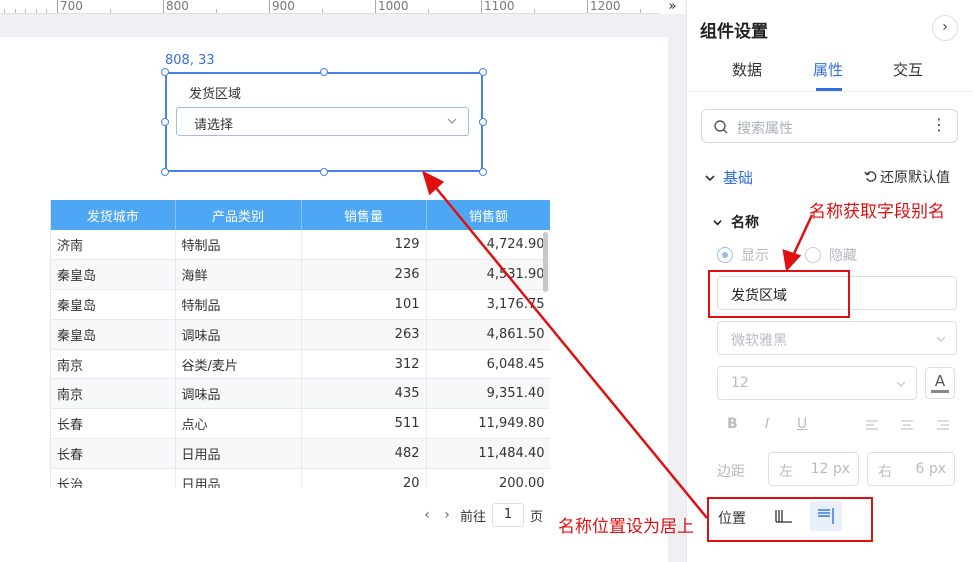 The image size is (973, 562). Describe the element at coordinates (364, 245) in the screenshot. I see `table-cell: 129` at that location.